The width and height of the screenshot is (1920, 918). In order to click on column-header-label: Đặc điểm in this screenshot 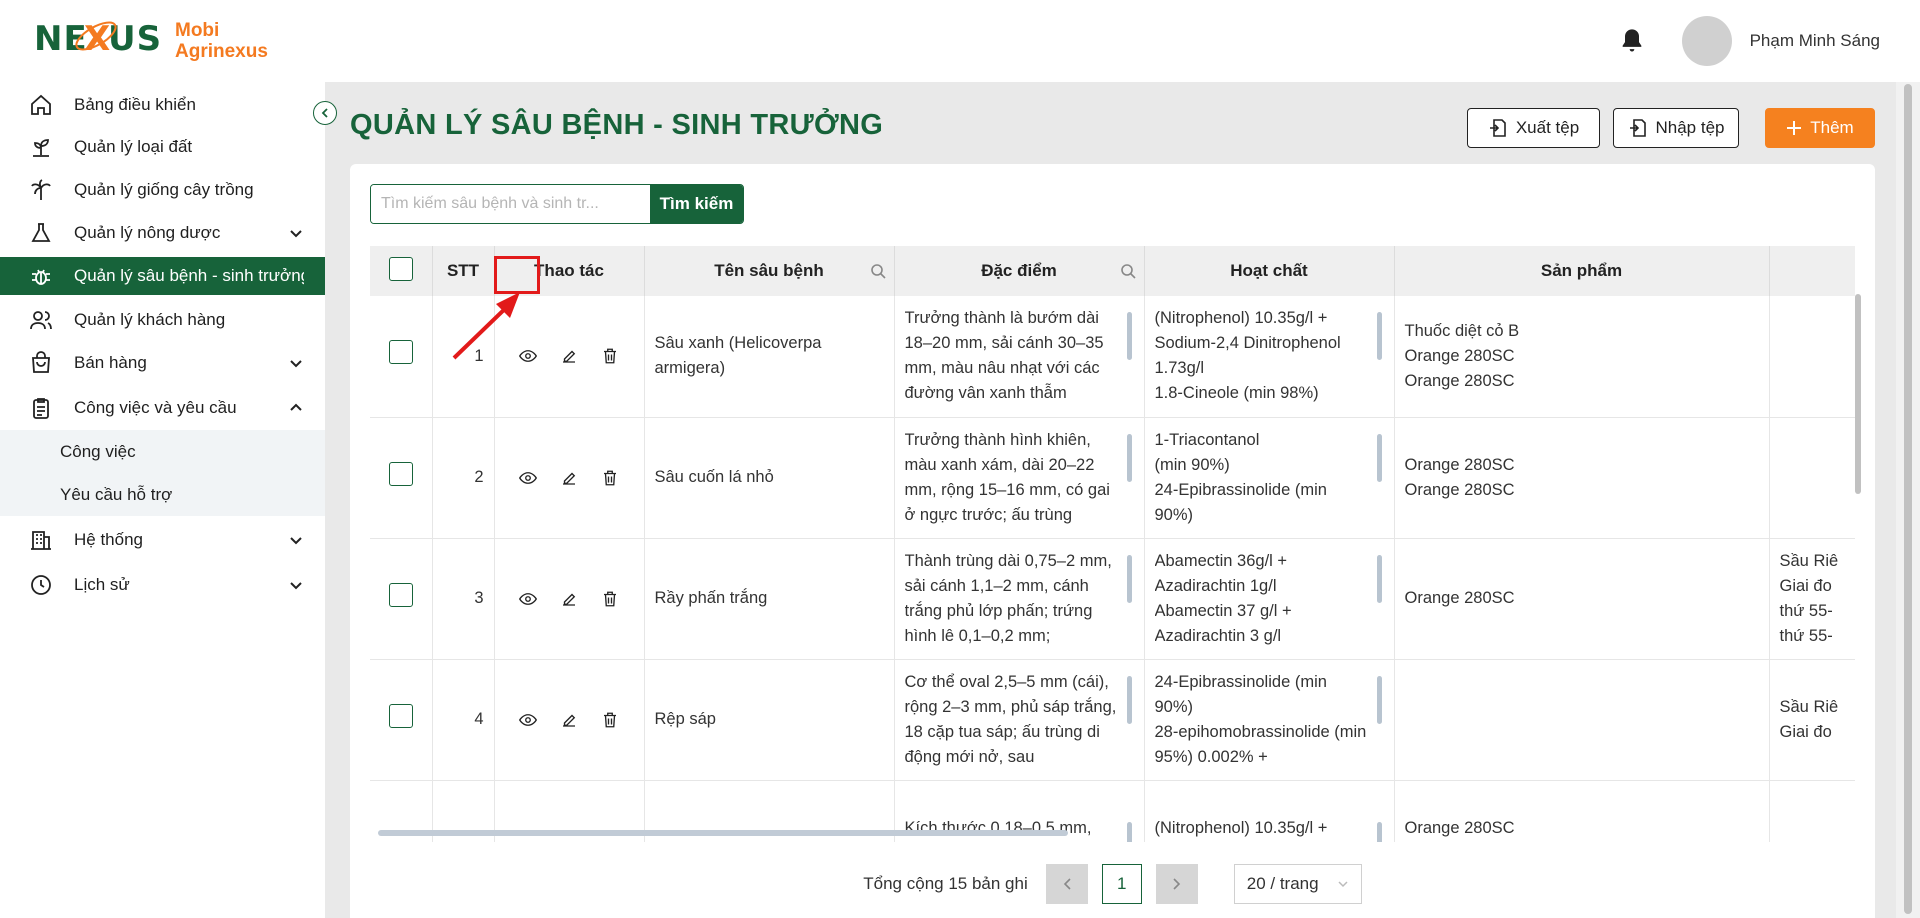, I will do `click(1019, 270)`.